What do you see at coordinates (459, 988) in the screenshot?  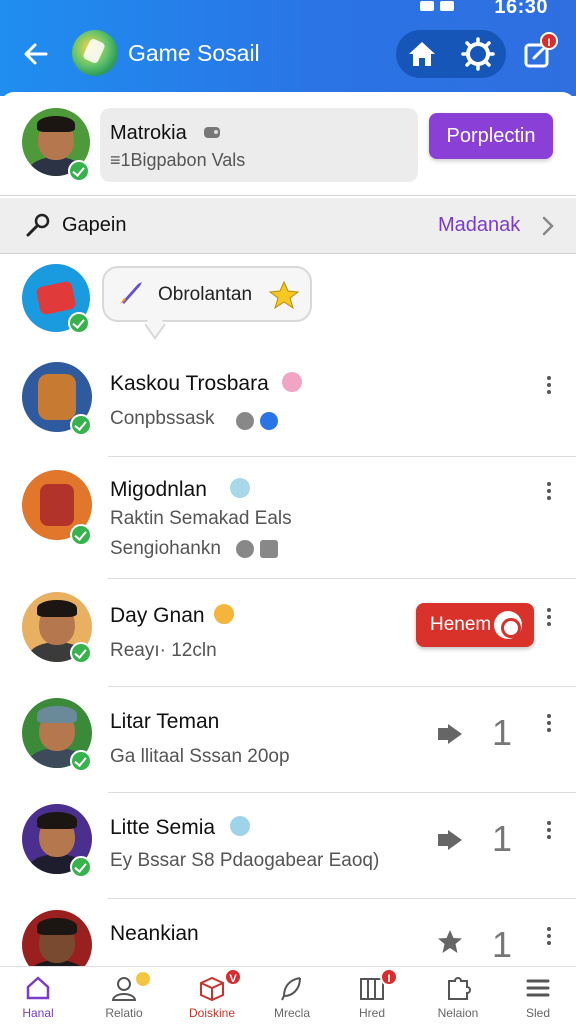 I see `puzzle-icon` at bounding box center [459, 988].